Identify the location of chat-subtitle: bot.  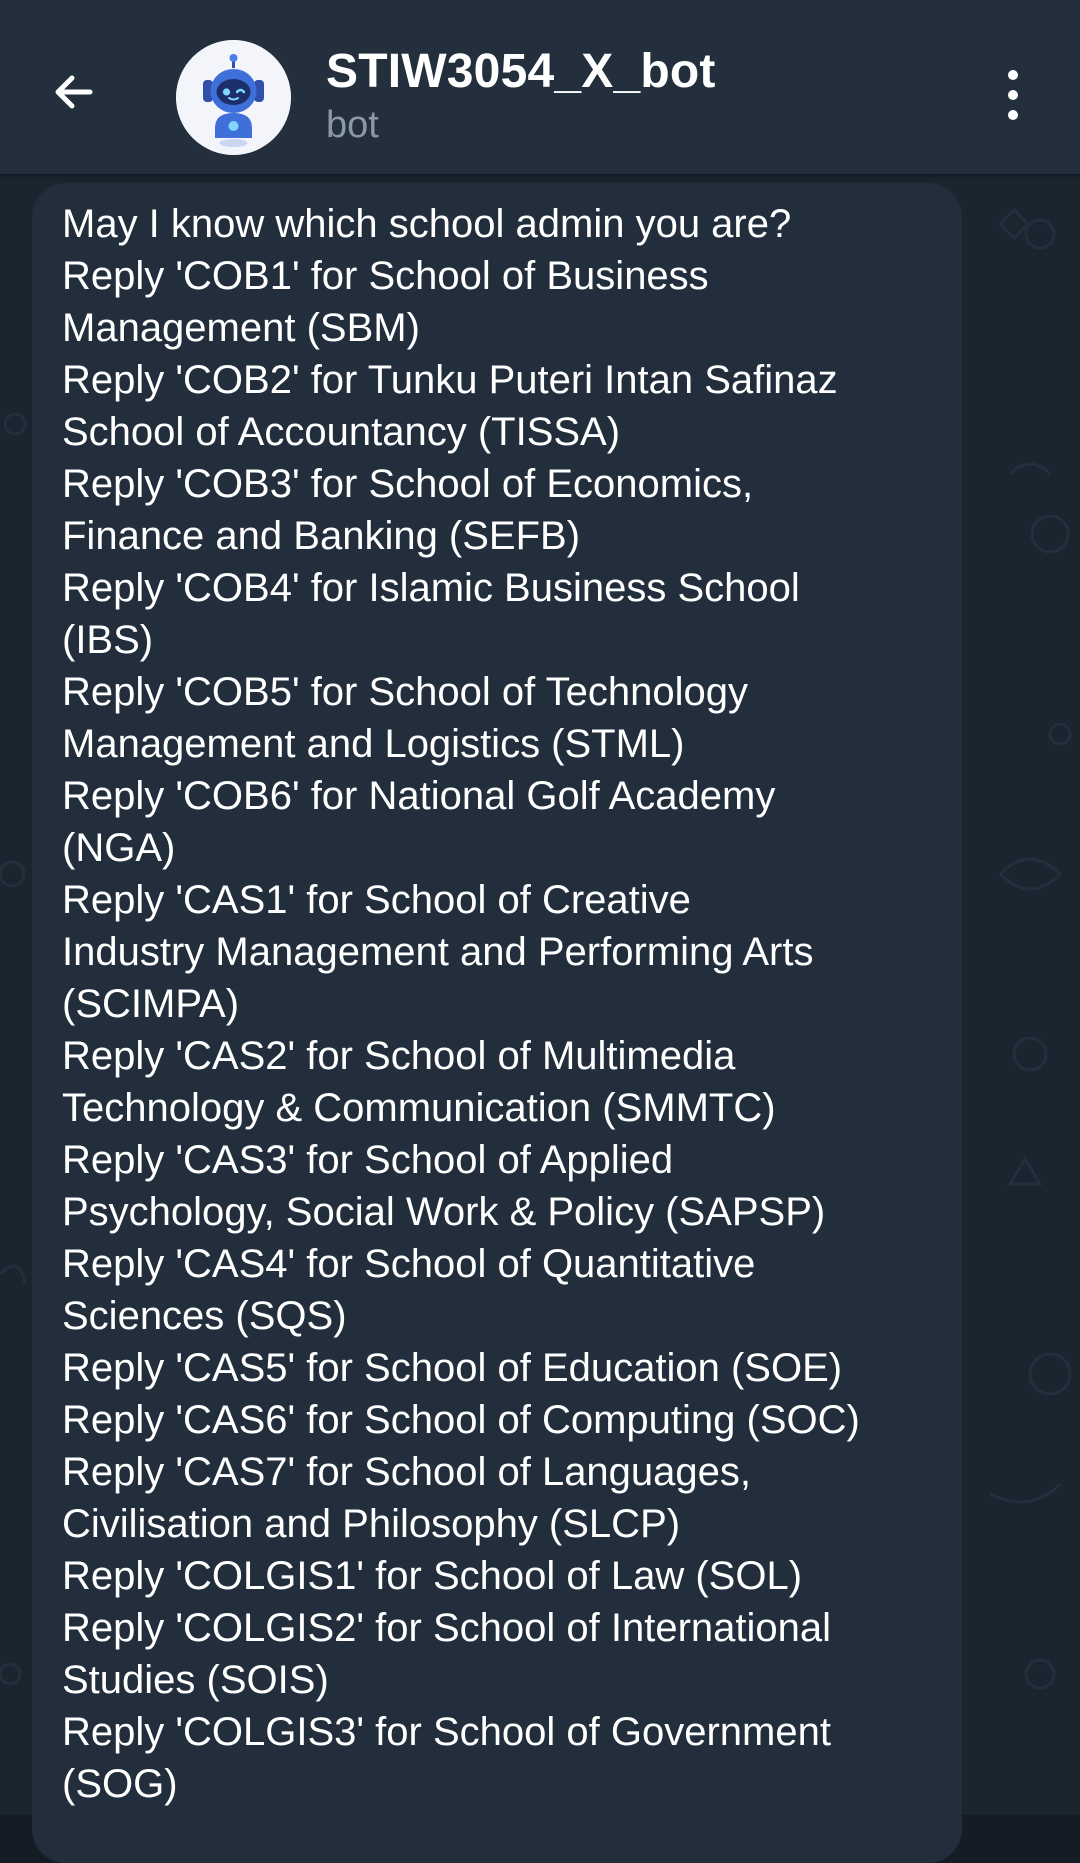
(352, 125).